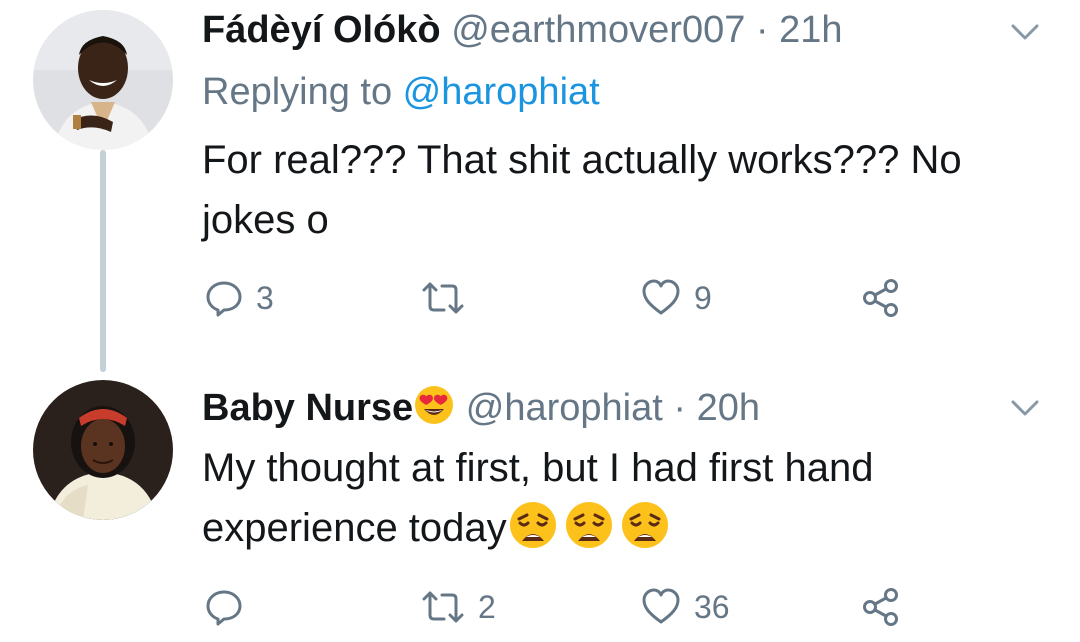  I want to click on retweet-count: 2, so click(487, 606).